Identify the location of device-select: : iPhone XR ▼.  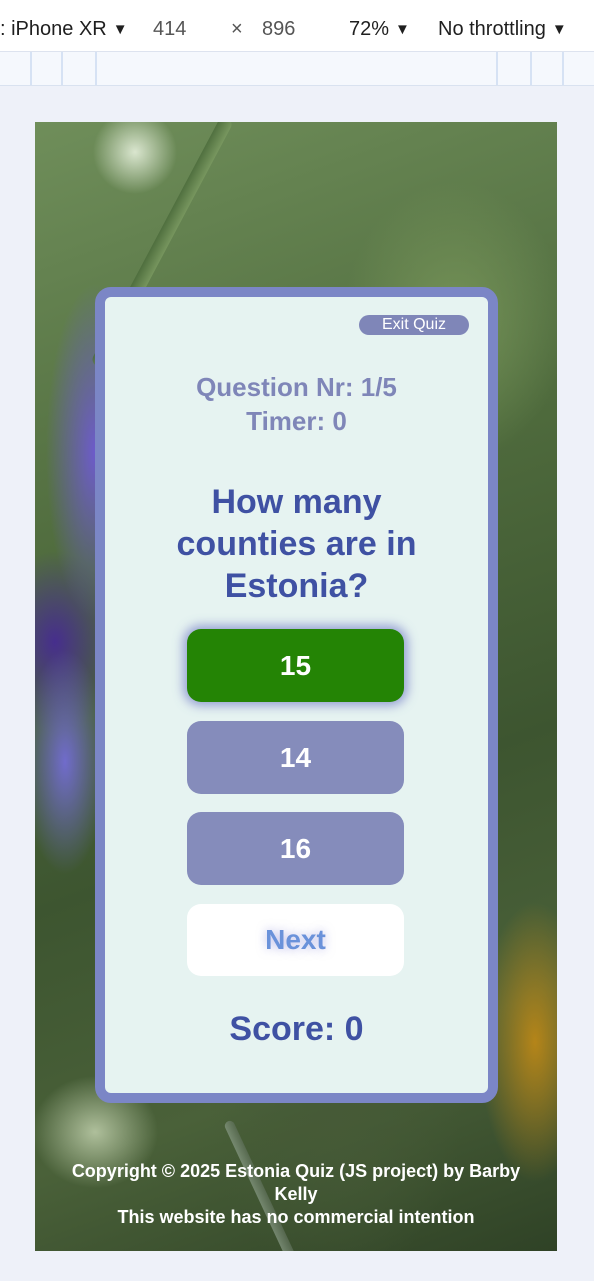
(64, 30).